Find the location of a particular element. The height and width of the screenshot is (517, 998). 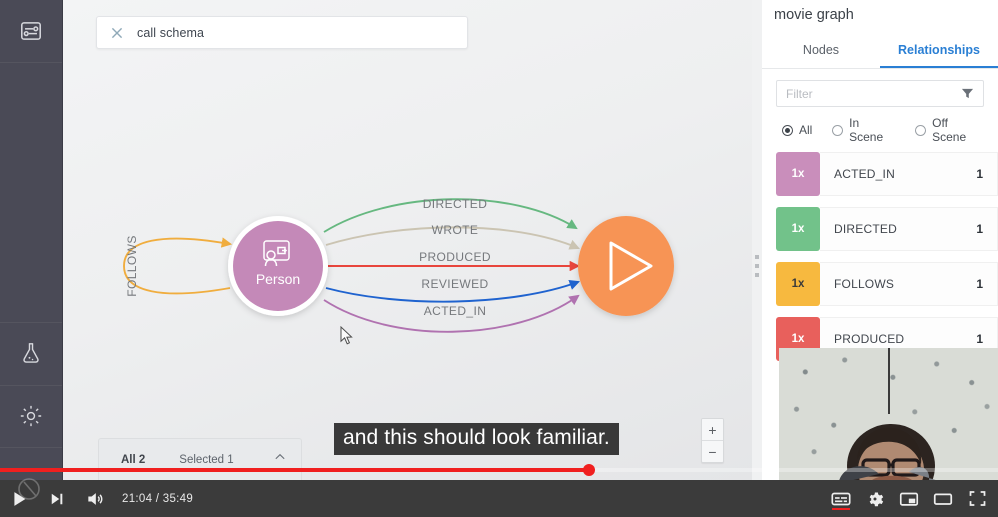

selection-summary-panel: All 2 Selected 1 is located at coordinates (200, 459).